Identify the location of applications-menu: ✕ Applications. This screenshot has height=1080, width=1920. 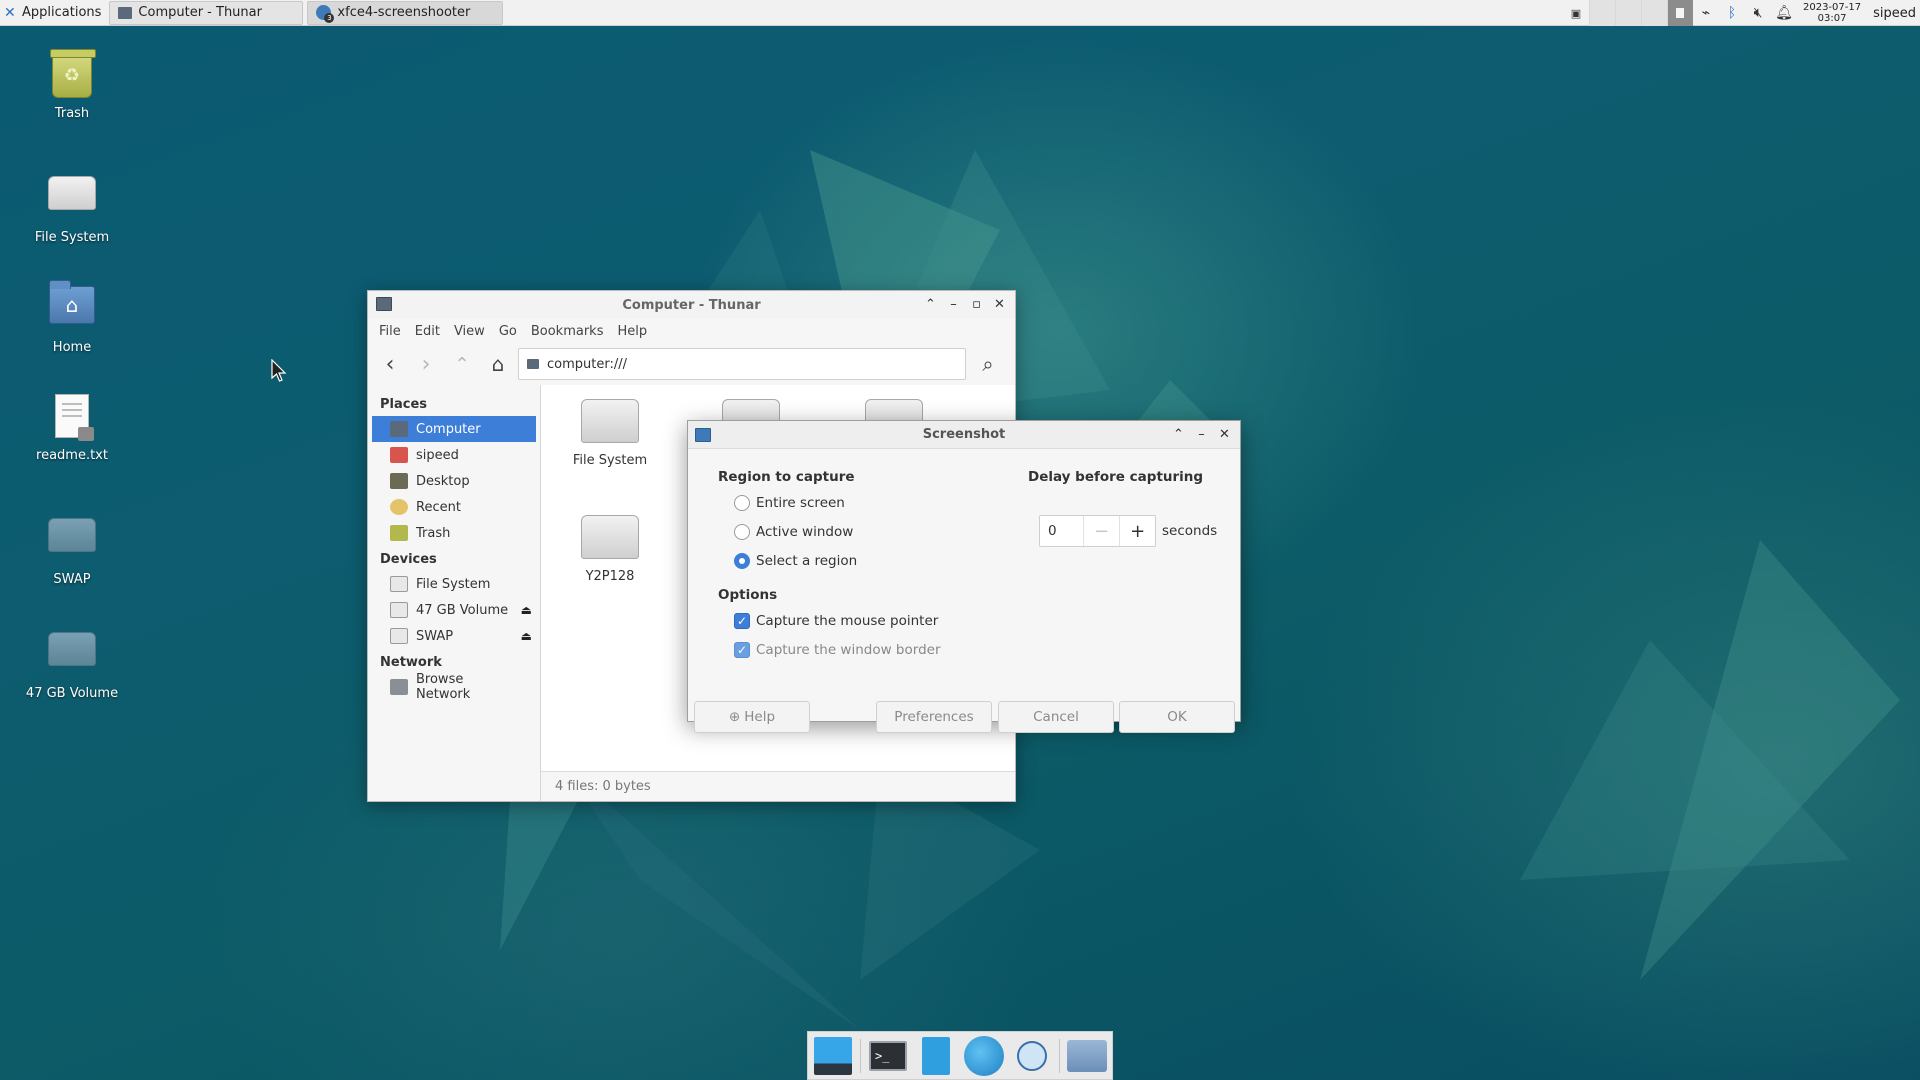
(52, 13).